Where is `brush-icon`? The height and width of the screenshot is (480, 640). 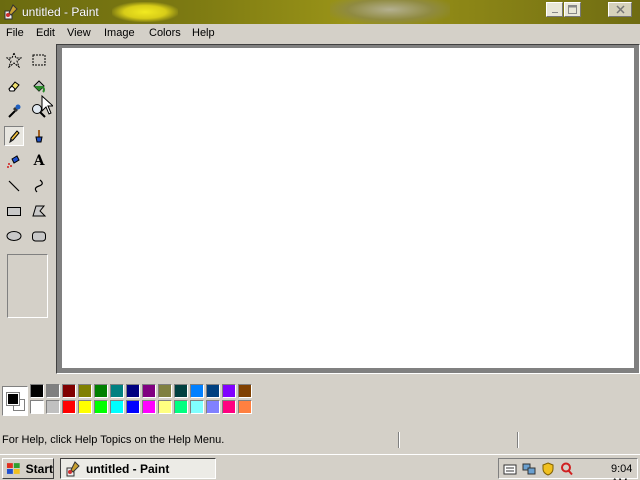
brush-icon is located at coordinates (39, 136).